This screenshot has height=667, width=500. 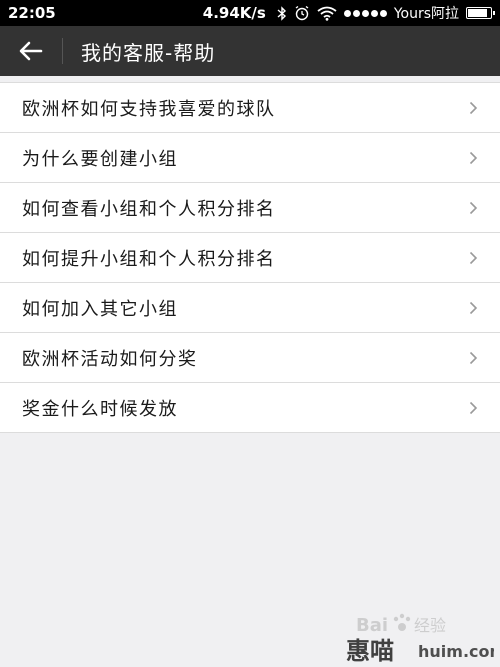 What do you see at coordinates (420, 638) in the screenshot?
I see `watermark-logo: Bai 经验 惠喵 huim.com` at bounding box center [420, 638].